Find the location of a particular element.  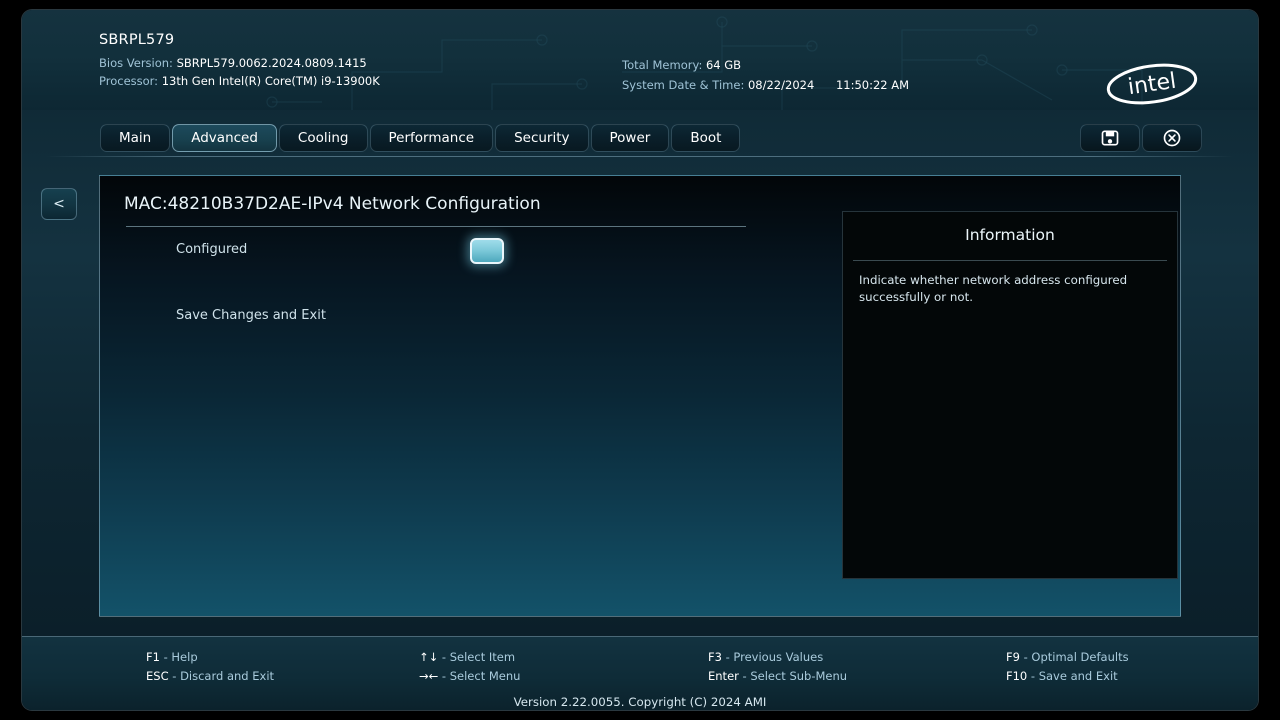

help-key: F1 is located at coordinates (153, 657).